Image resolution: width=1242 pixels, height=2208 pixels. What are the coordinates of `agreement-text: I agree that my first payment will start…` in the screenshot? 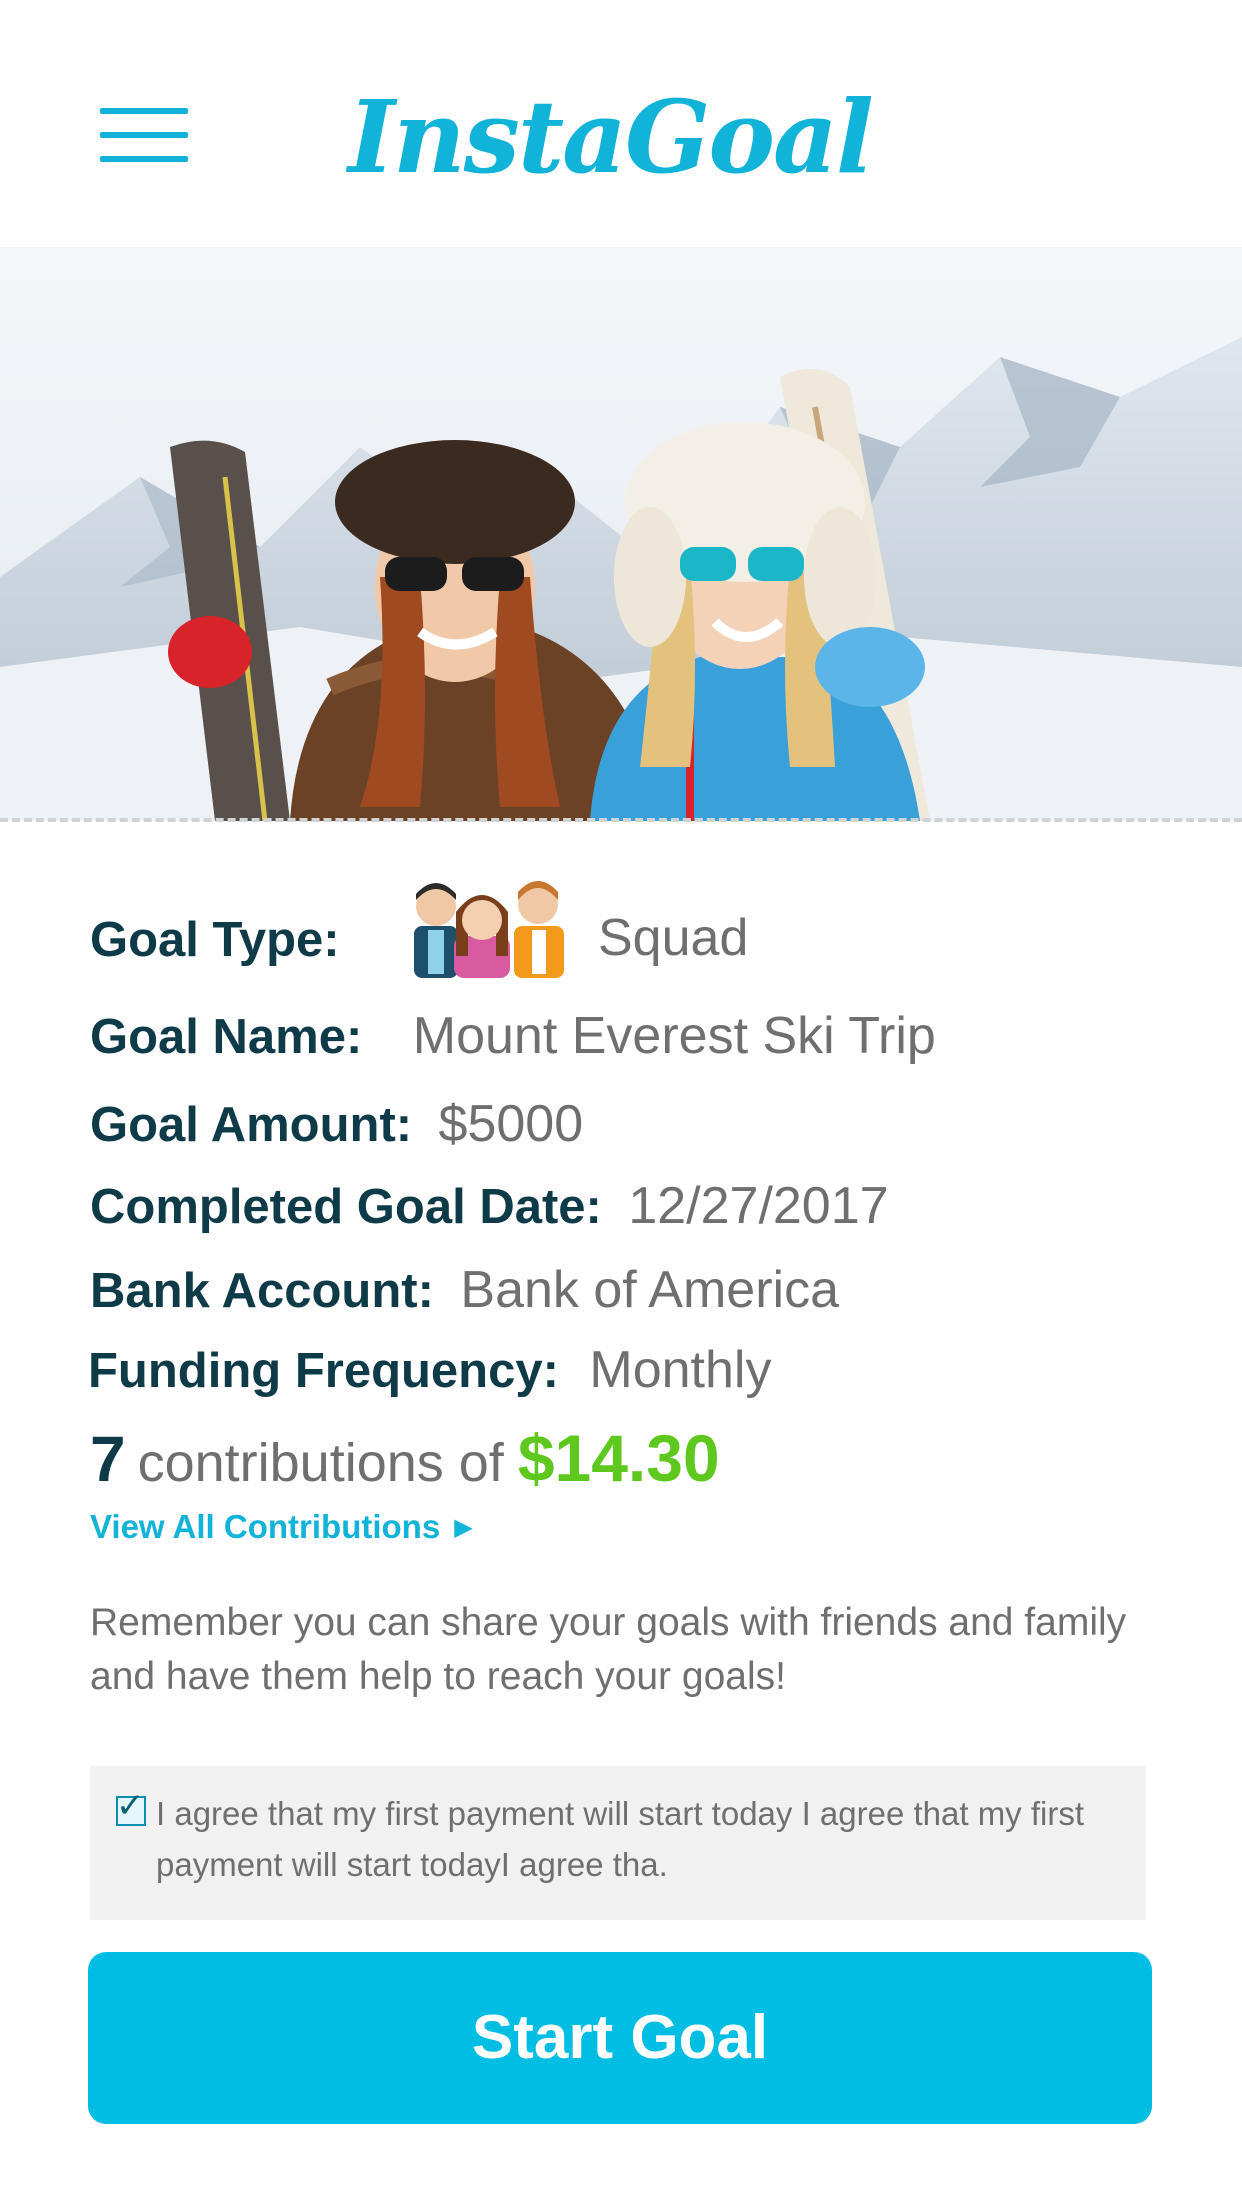 It's located at (620, 1839).